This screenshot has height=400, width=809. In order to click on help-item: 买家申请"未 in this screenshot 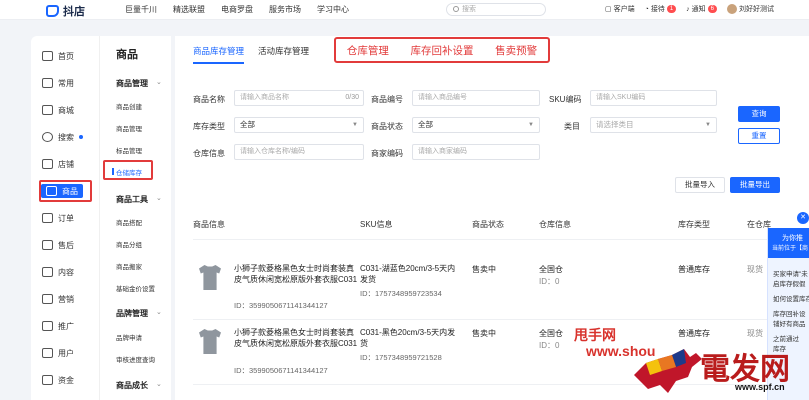, I will do `click(791, 273)`.